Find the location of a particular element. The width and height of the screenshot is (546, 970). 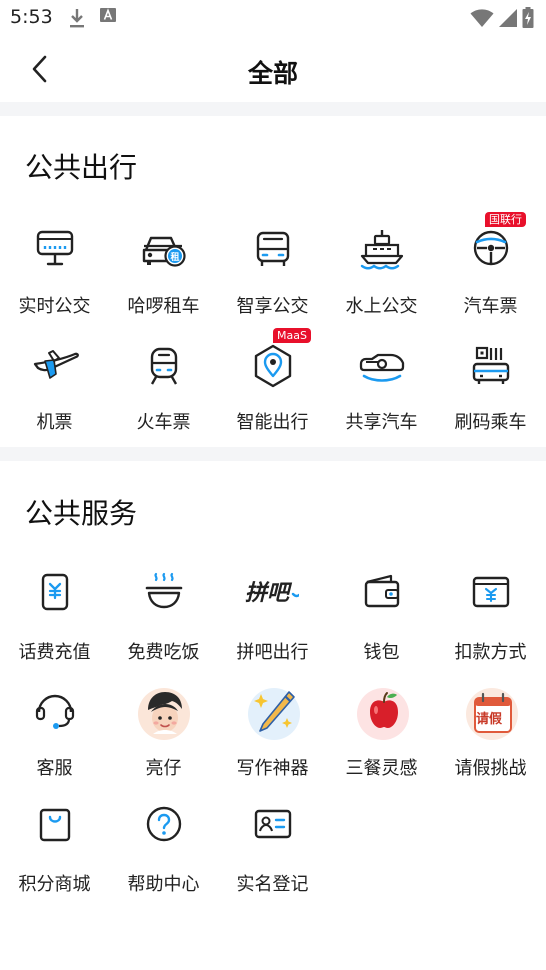

train-icon is located at coordinates (164, 368).